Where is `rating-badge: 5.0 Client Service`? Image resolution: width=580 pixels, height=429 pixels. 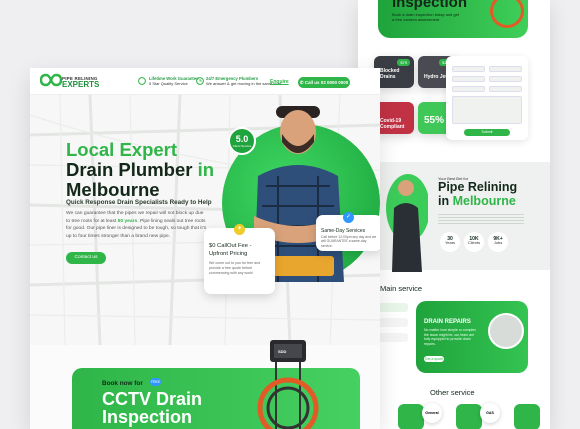
rating-badge: 5.0 Client Service is located at coordinates (242, 141).